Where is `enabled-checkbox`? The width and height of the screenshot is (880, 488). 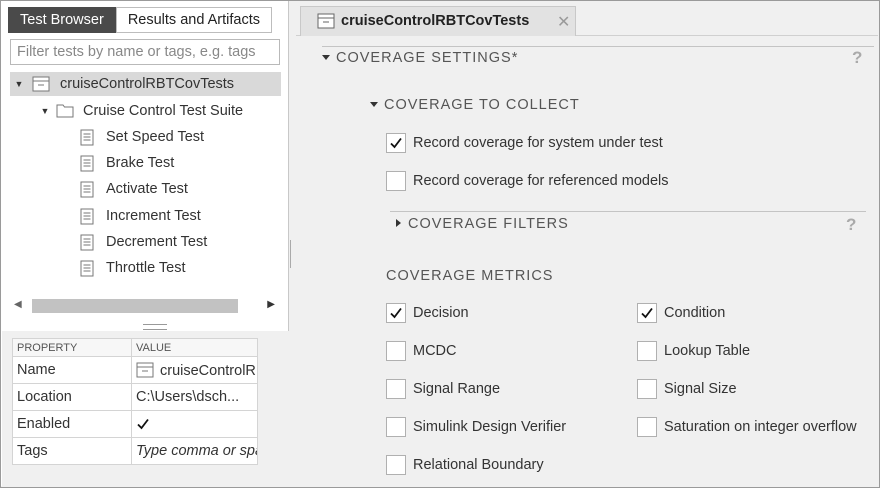 enabled-checkbox is located at coordinates (143, 424).